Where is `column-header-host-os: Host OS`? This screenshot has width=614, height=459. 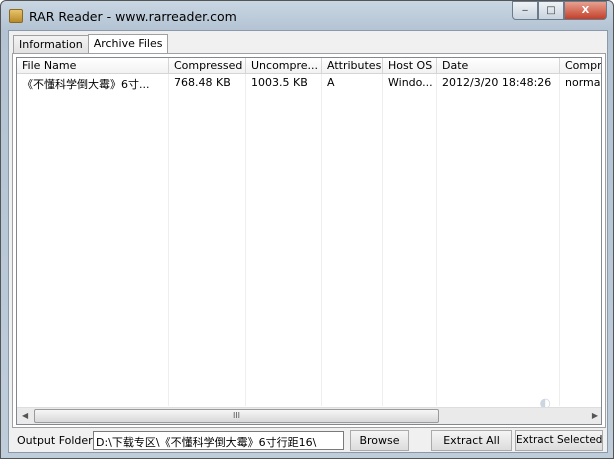
column-header-host-os: Host OS is located at coordinates (410, 65).